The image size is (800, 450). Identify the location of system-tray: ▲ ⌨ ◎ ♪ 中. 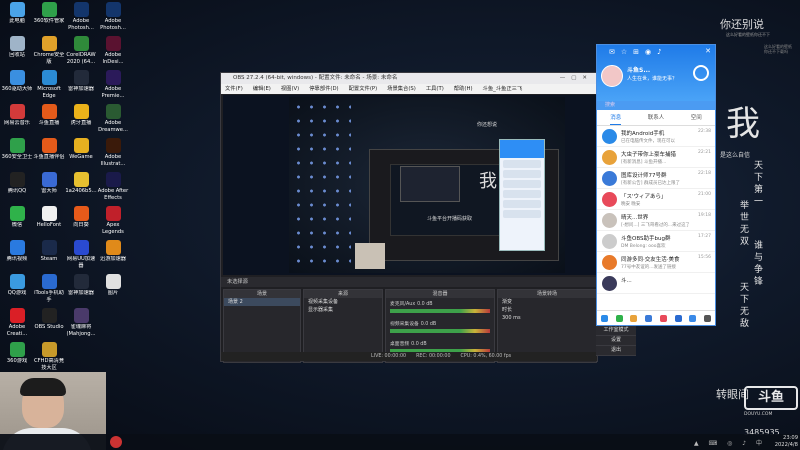
(730, 442).